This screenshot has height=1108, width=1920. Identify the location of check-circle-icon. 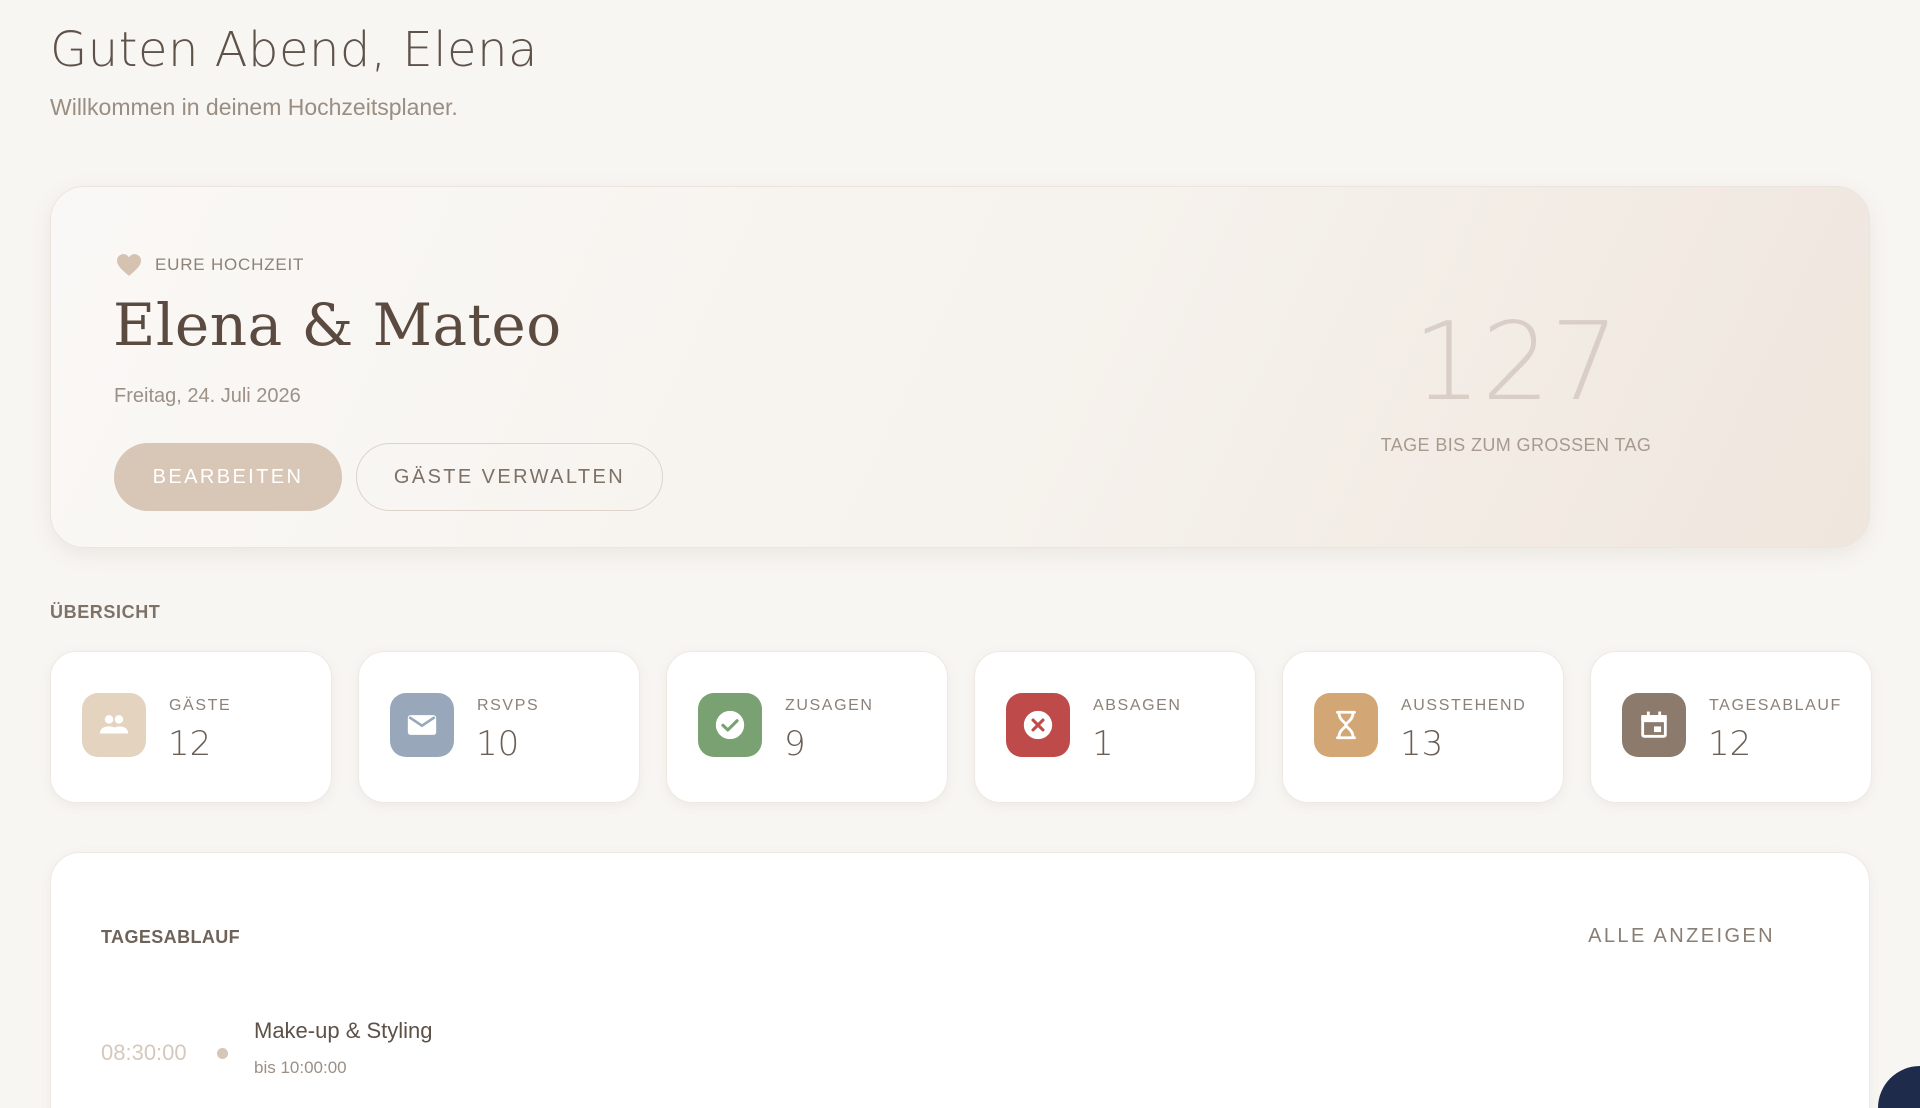
(730, 725).